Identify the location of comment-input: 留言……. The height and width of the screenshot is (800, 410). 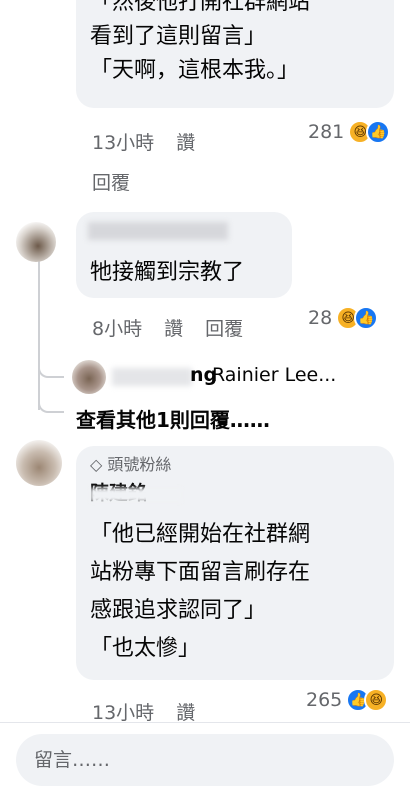
(205, 760).